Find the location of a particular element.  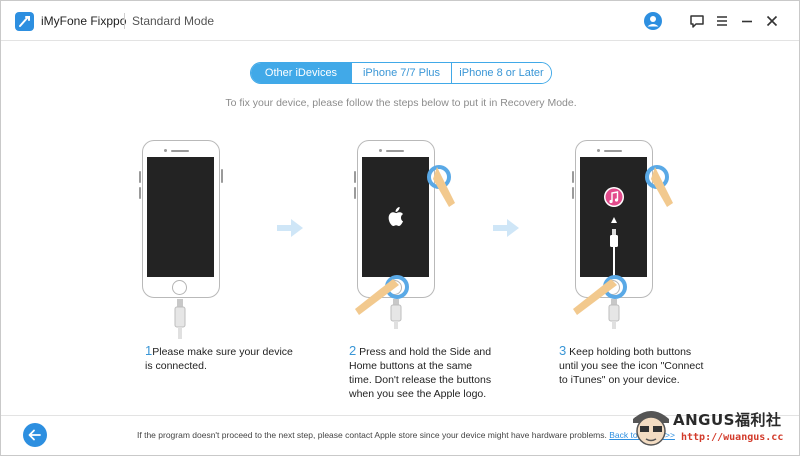

feedback-icon is located at coordinates (697, 21).